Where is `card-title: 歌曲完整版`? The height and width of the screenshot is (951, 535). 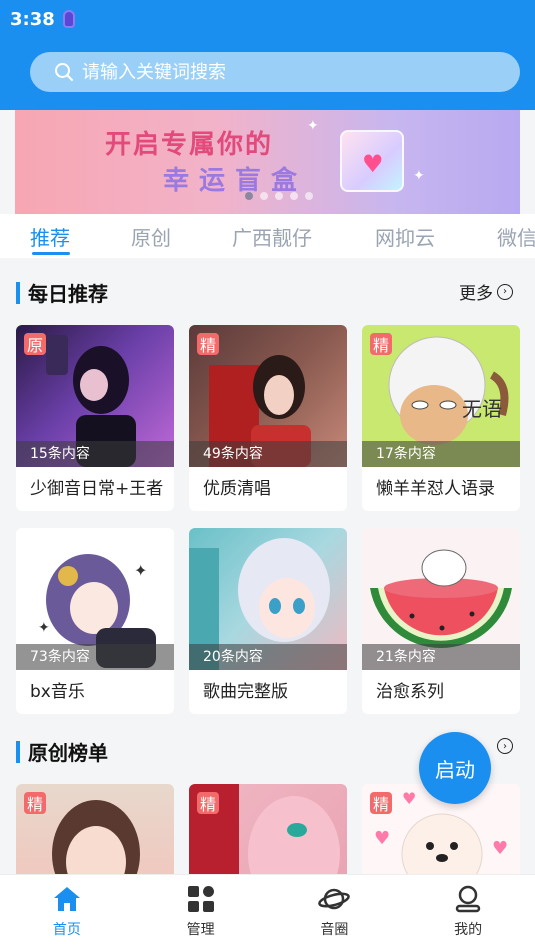 card-title: 歌曲完整版 is located at coordinates (245, 692).